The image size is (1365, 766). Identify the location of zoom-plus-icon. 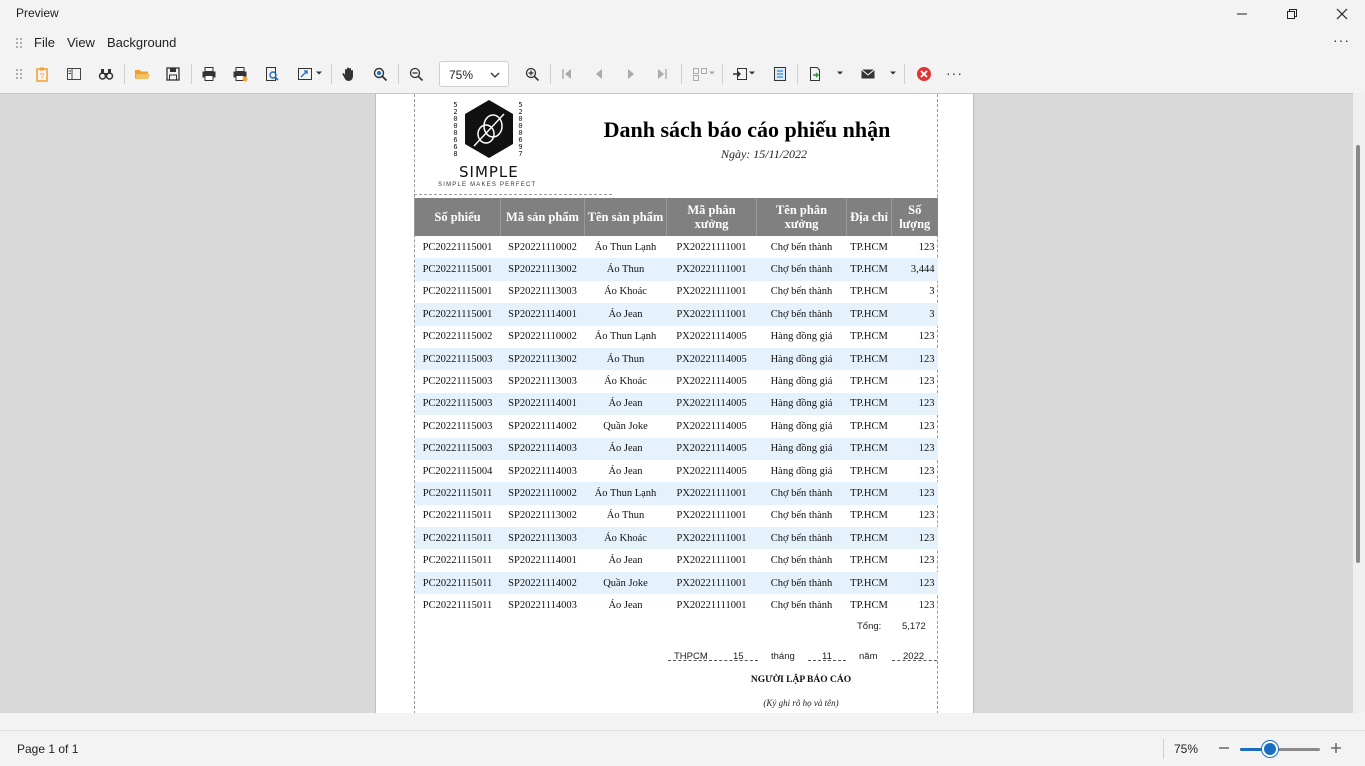
(1336, 748).